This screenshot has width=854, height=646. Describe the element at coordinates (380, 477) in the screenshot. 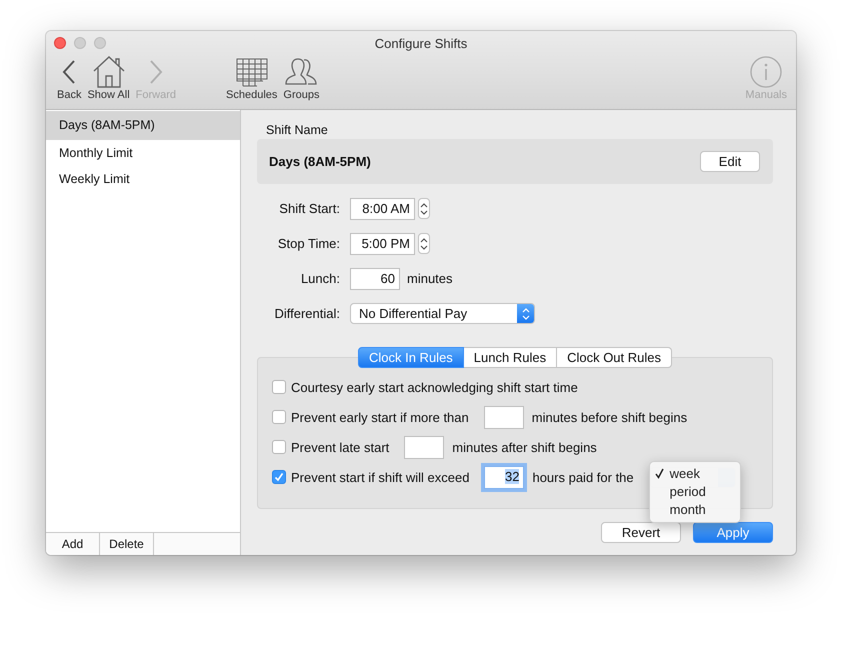

I see `checkbox-label: Prevent start if shift will exceed` at that location.